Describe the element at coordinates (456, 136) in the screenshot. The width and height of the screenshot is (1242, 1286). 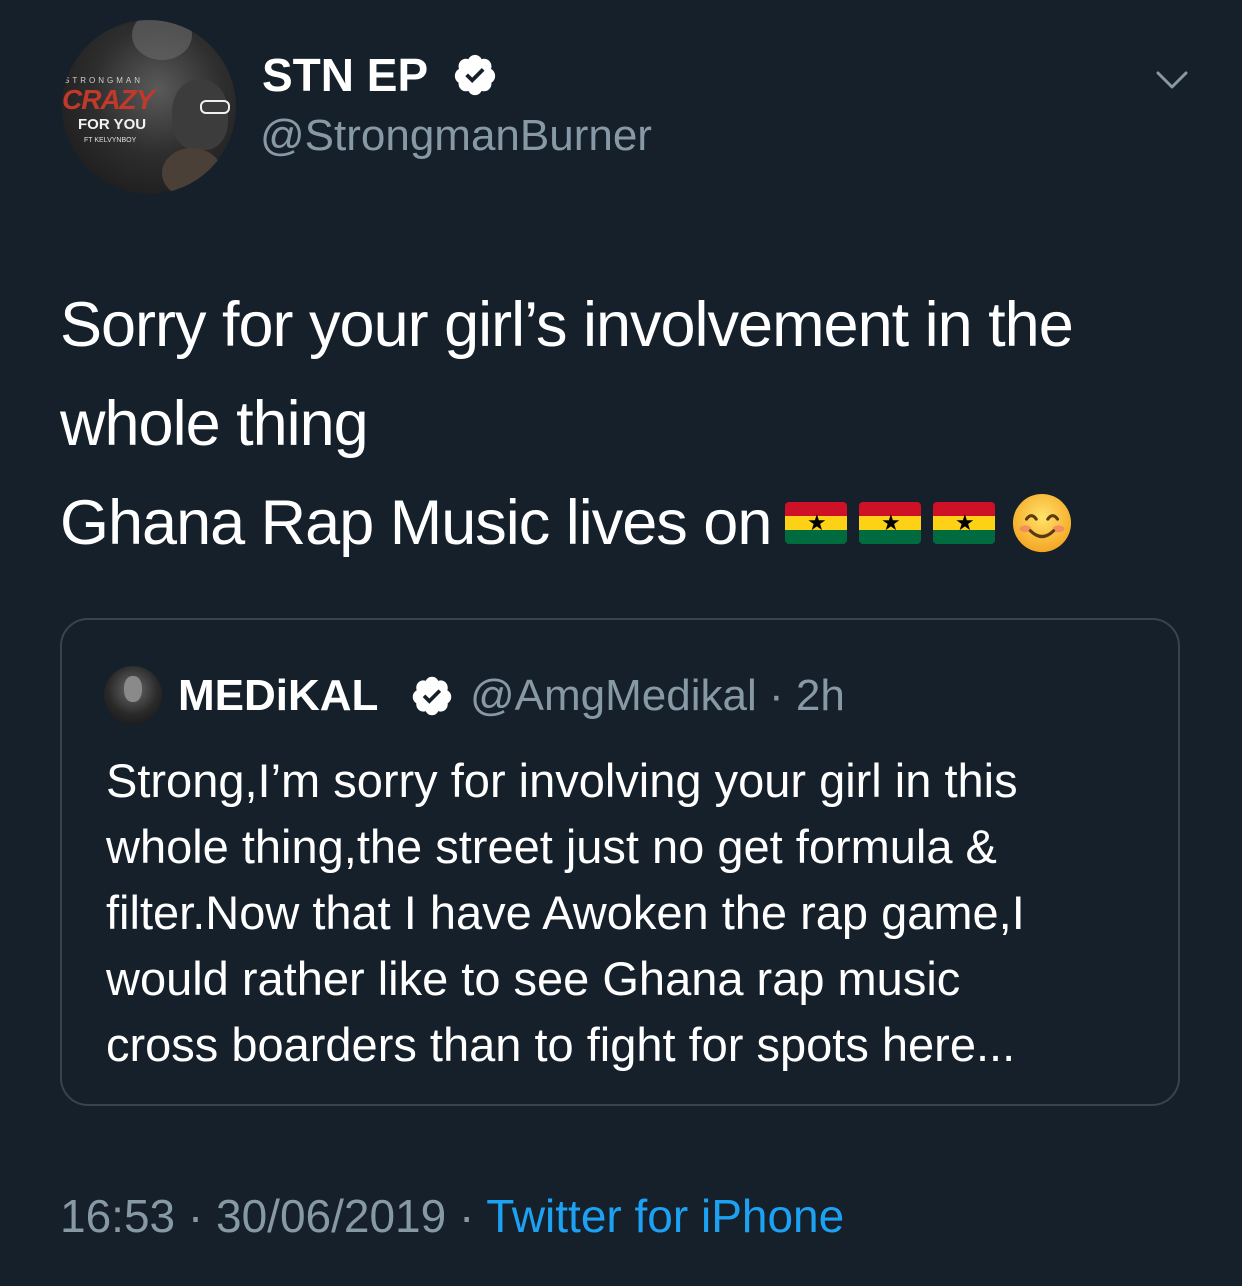
I see `author-handle: @StrongmanBurner` at that location.